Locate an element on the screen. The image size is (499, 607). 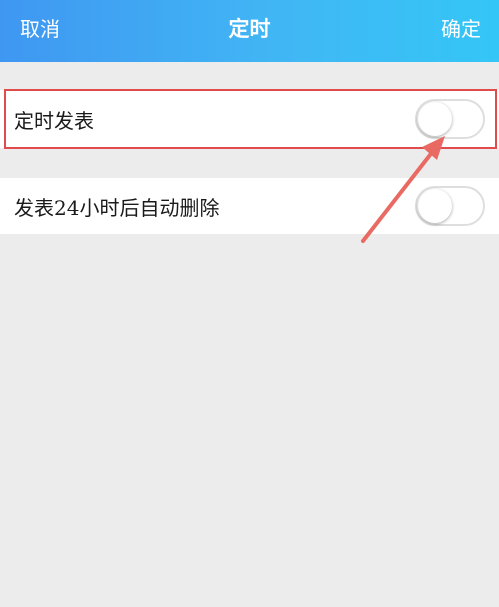
nav-bar: 取消 定时 确定 is located at coordinates (249, 31).